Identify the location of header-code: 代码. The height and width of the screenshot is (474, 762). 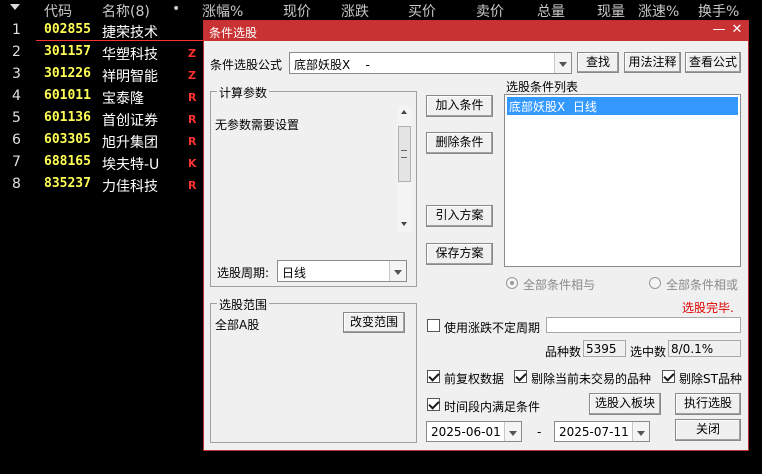
(58, 11).